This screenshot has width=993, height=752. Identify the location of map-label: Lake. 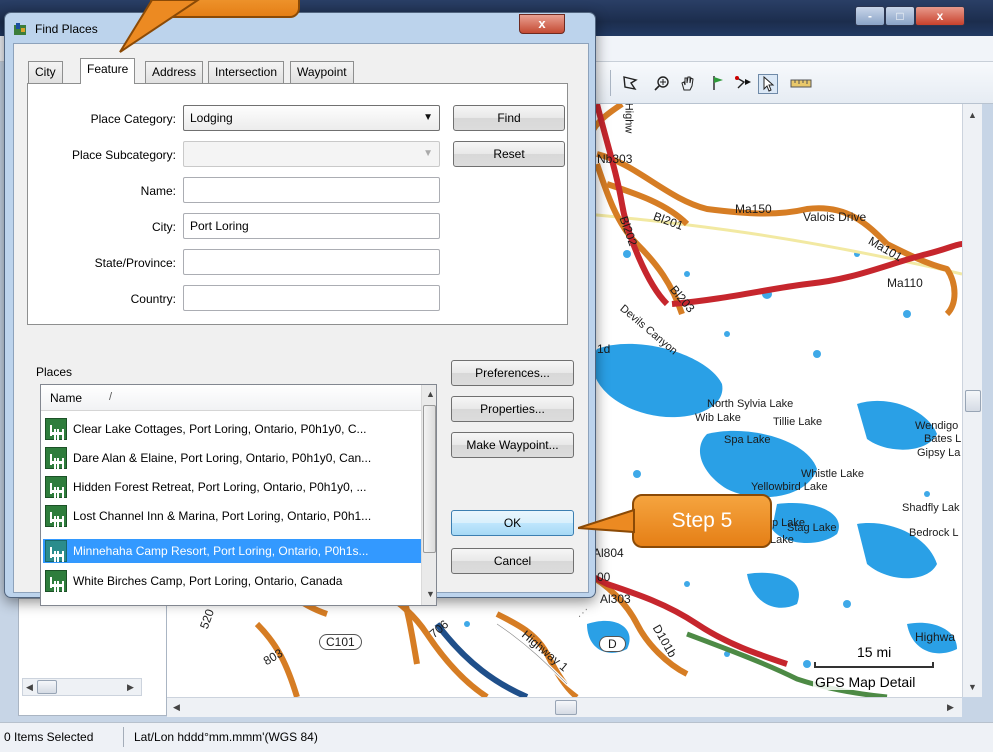
(782, 540).